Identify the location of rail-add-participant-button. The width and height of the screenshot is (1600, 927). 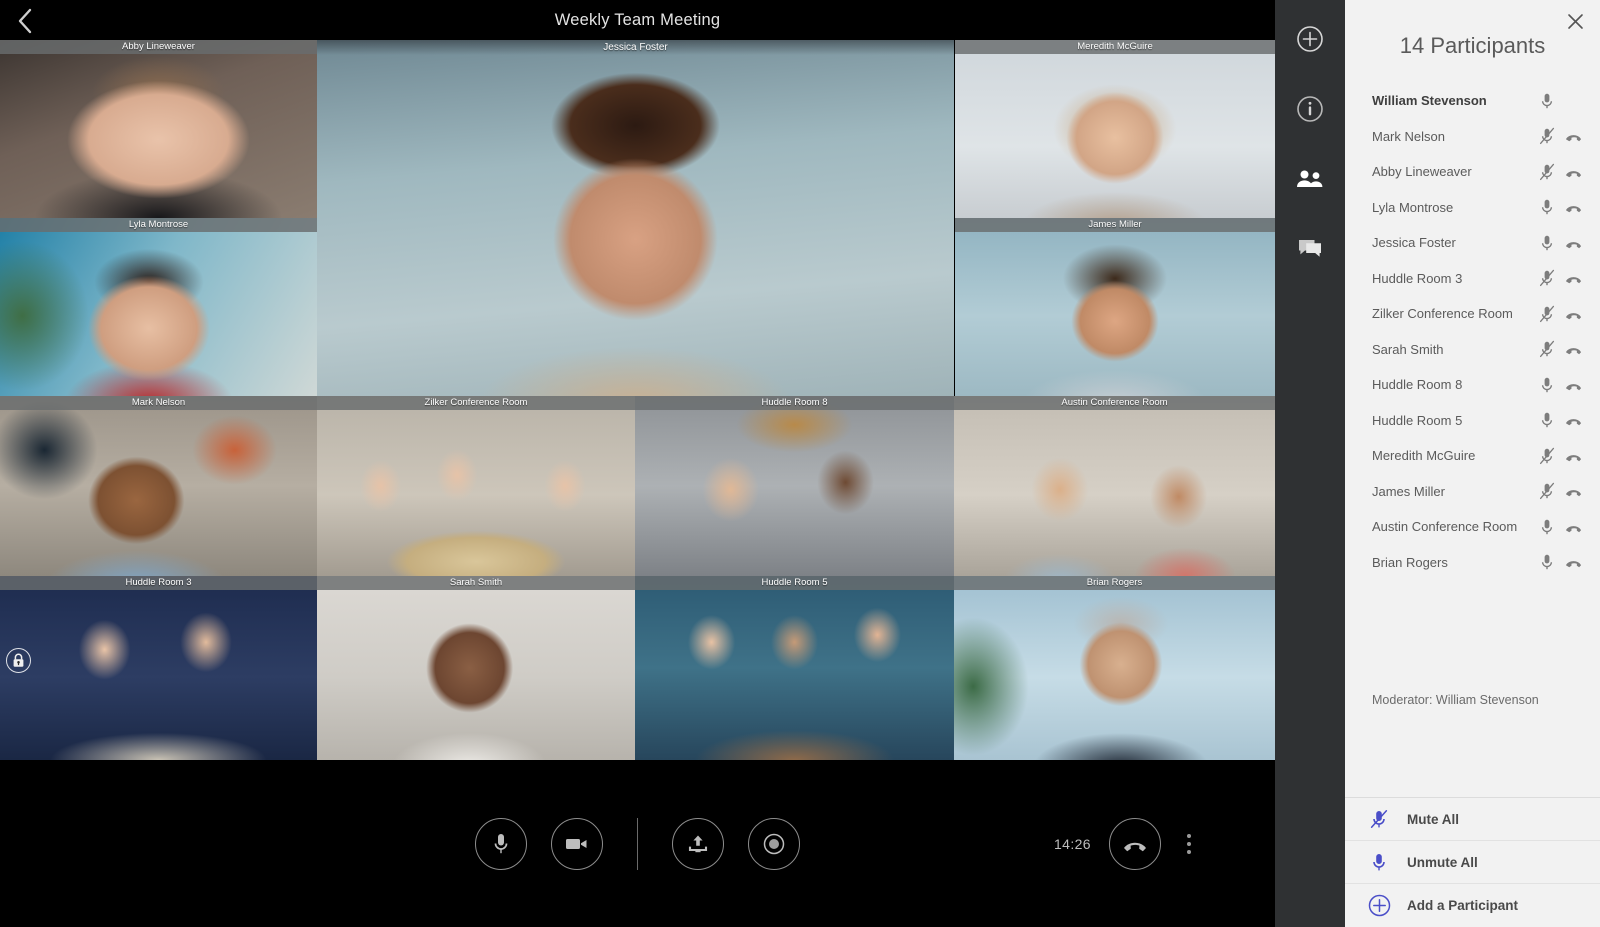
(1310, 39).